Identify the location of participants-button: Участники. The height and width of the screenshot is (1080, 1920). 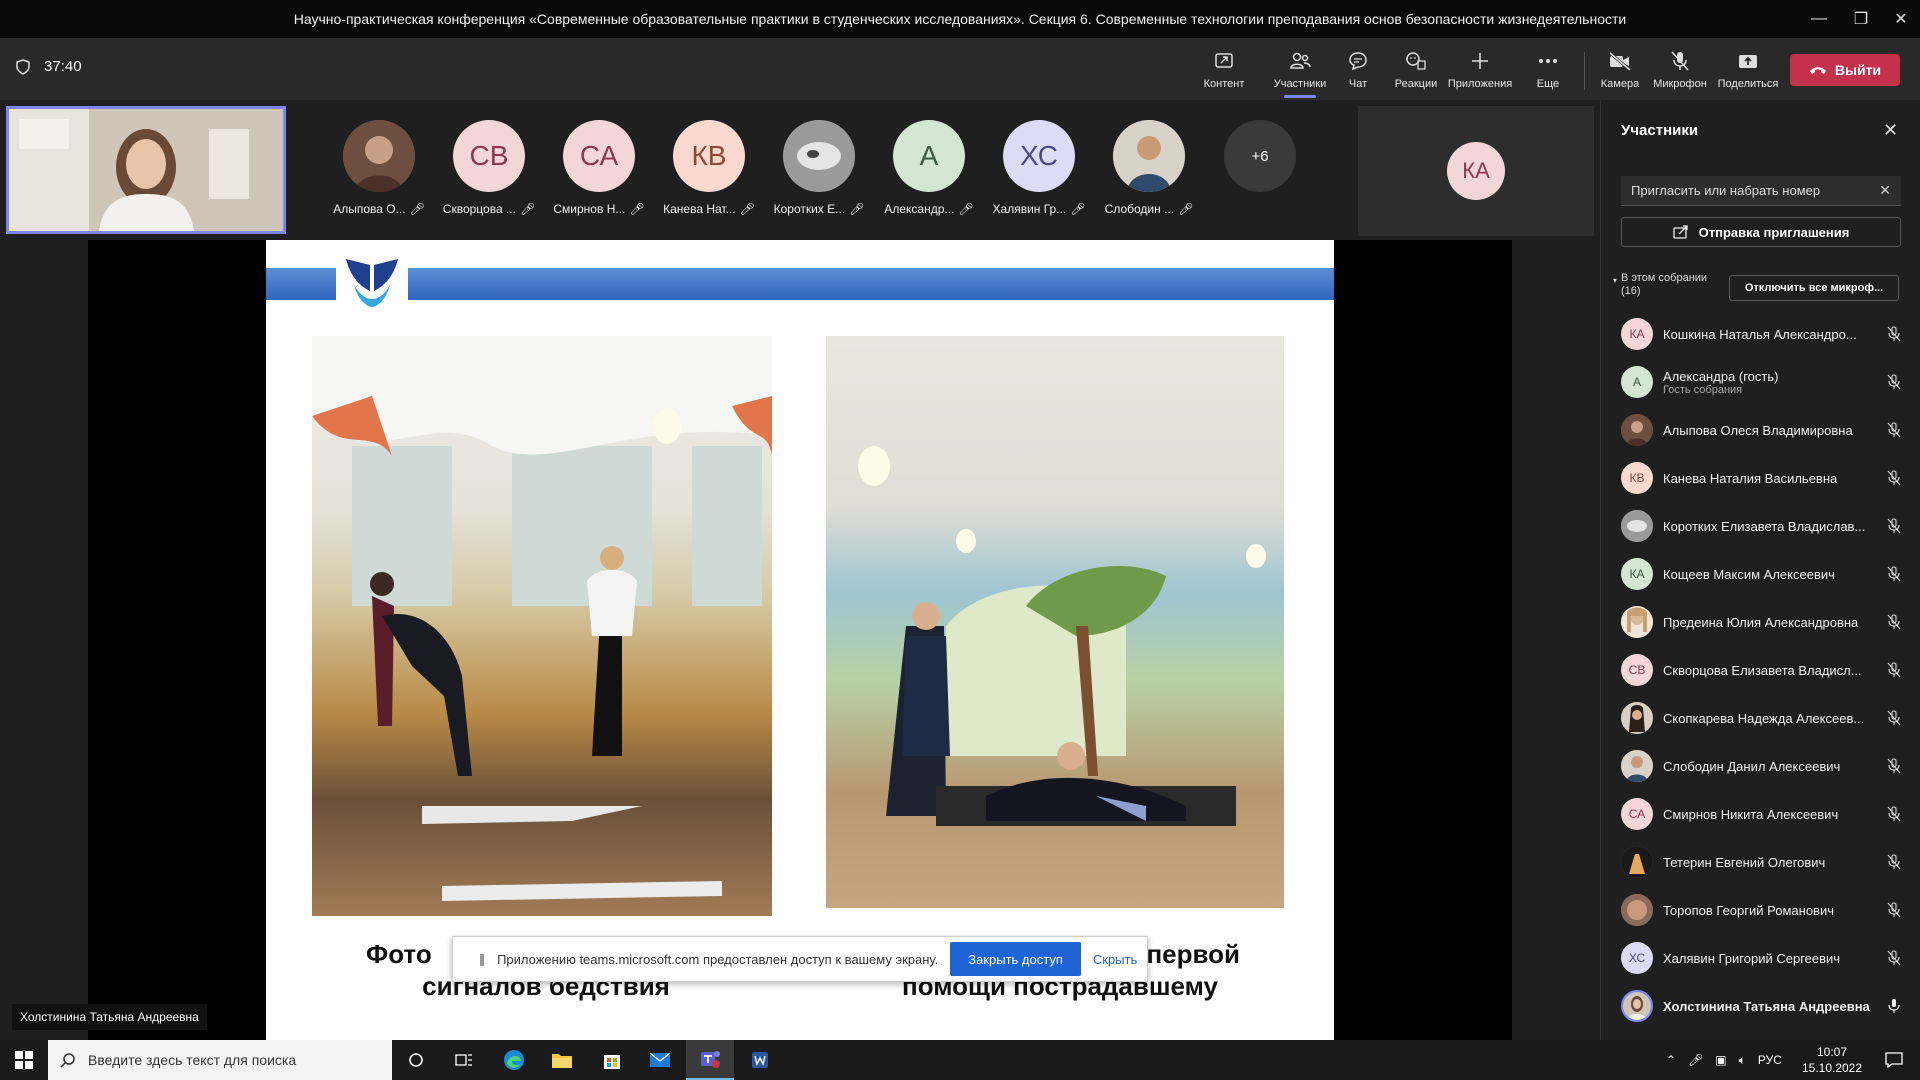
(1300, 73).